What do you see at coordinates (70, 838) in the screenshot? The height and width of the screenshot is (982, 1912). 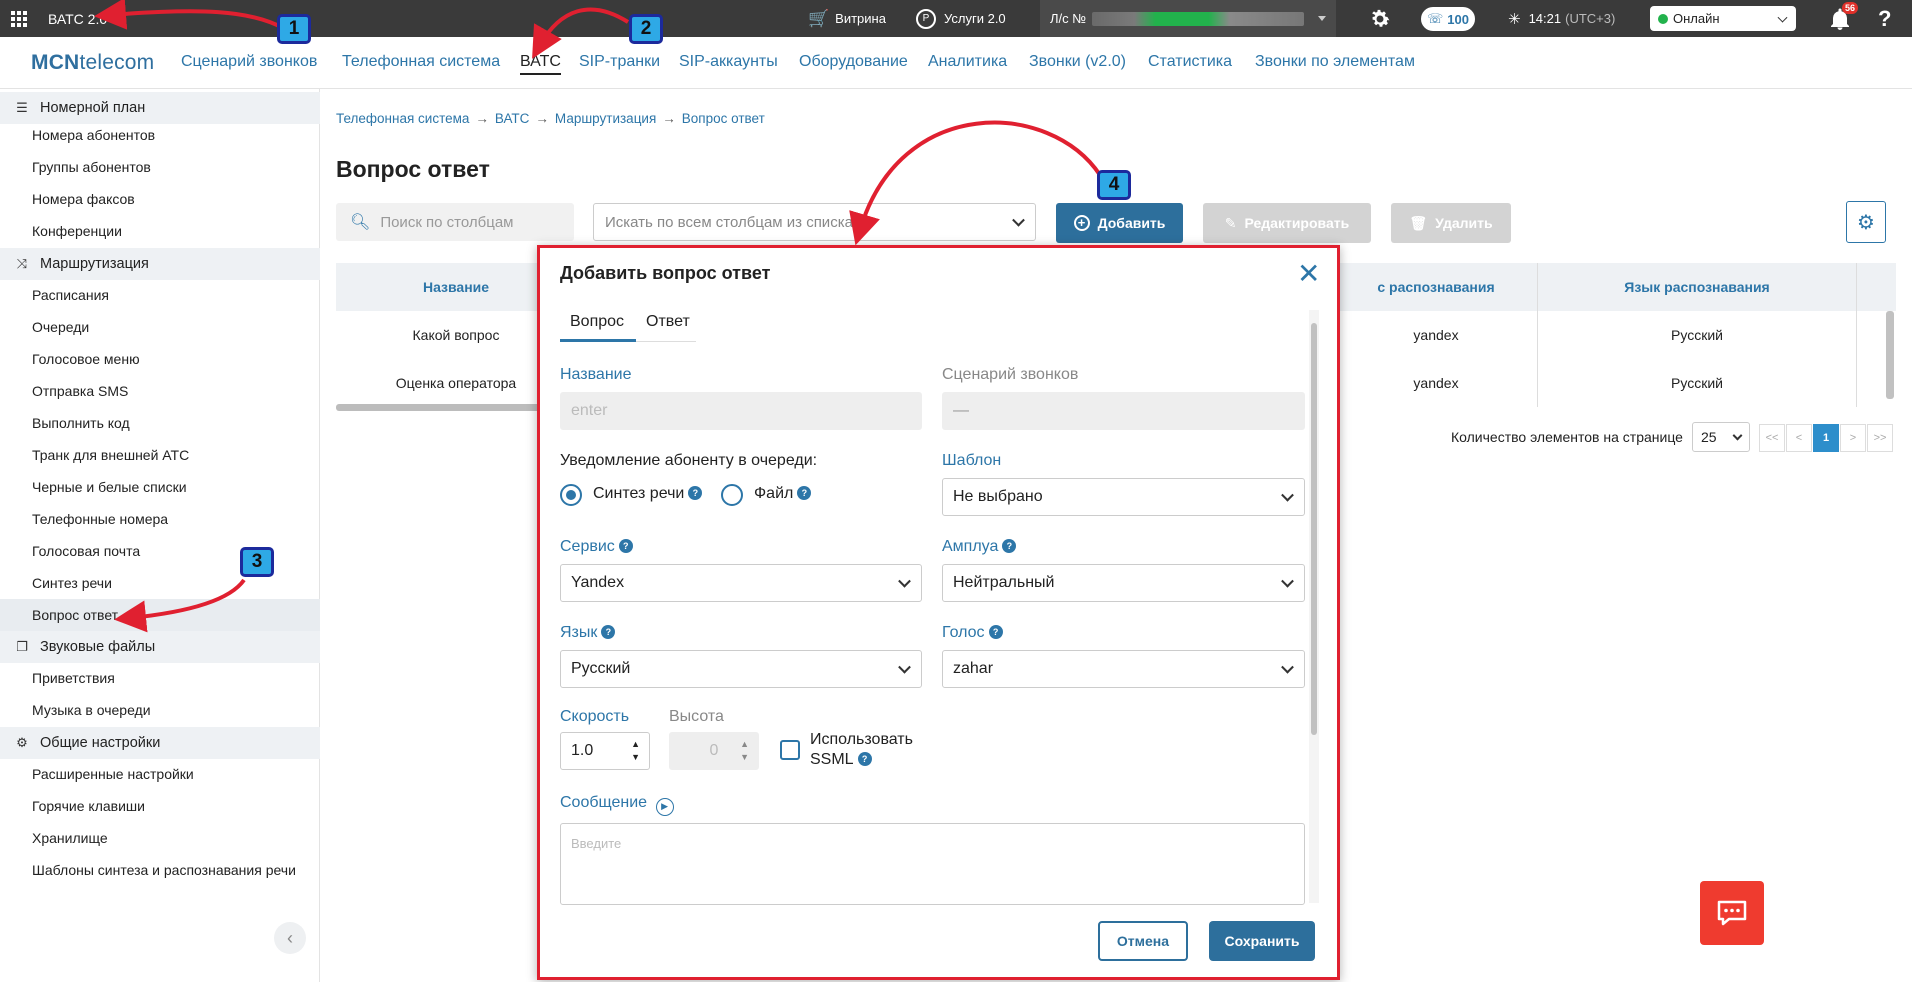 I see `sidebar-item-storage: Хранилище` at bounding box center [70, 838].